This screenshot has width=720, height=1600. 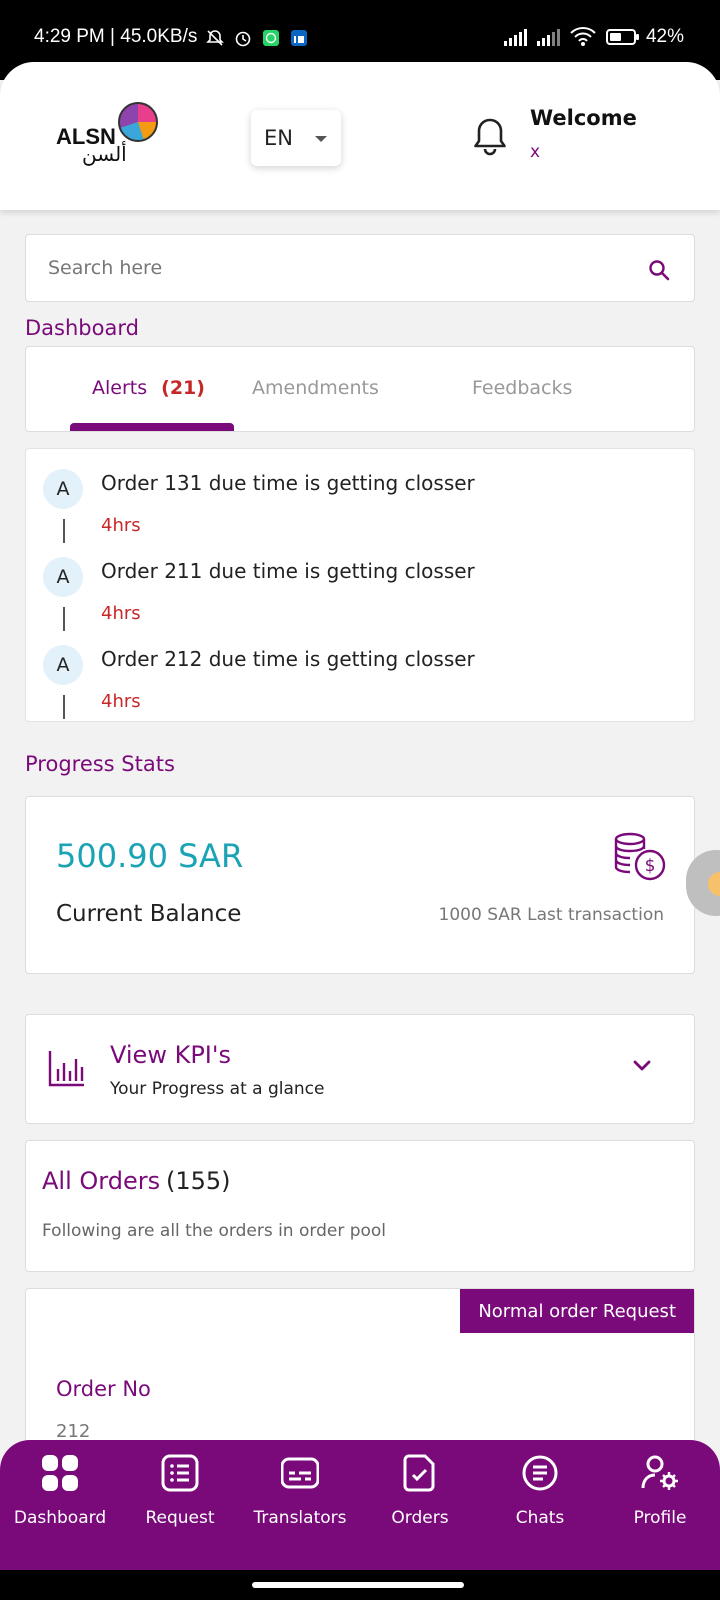 What do you see at coordinates (183, 388) in the screenshot?
I see `tab-alerts-count: (21)` at bounding box center [183, 388].